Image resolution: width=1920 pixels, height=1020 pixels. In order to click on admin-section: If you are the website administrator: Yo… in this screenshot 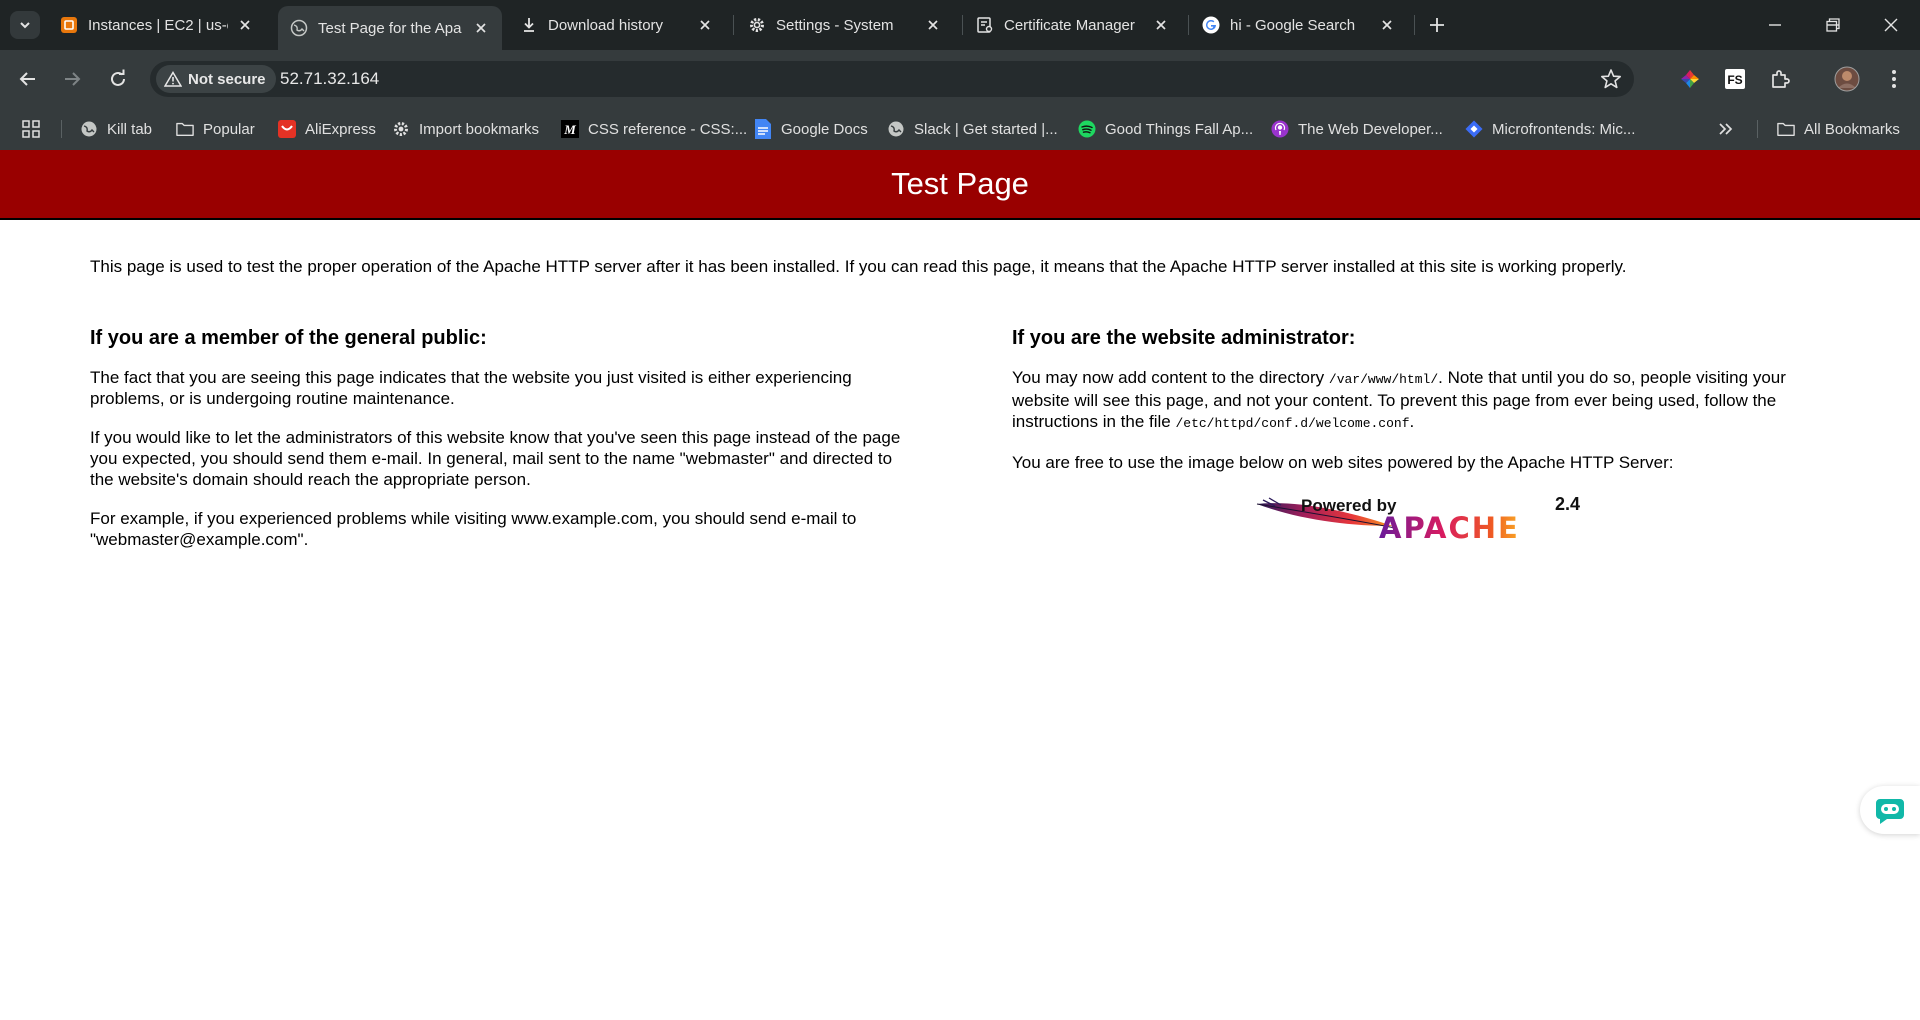, I will do `click(1427, 409)`.